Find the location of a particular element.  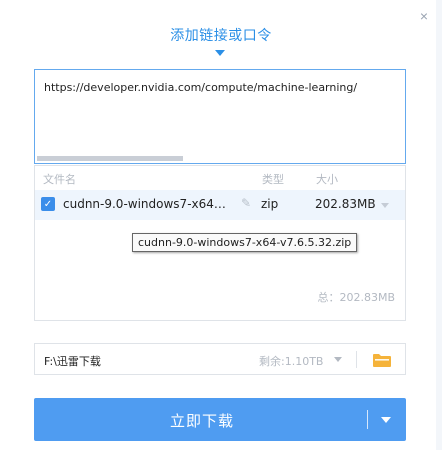

file-size: 202.83MB is located at coordinates (345, 204).